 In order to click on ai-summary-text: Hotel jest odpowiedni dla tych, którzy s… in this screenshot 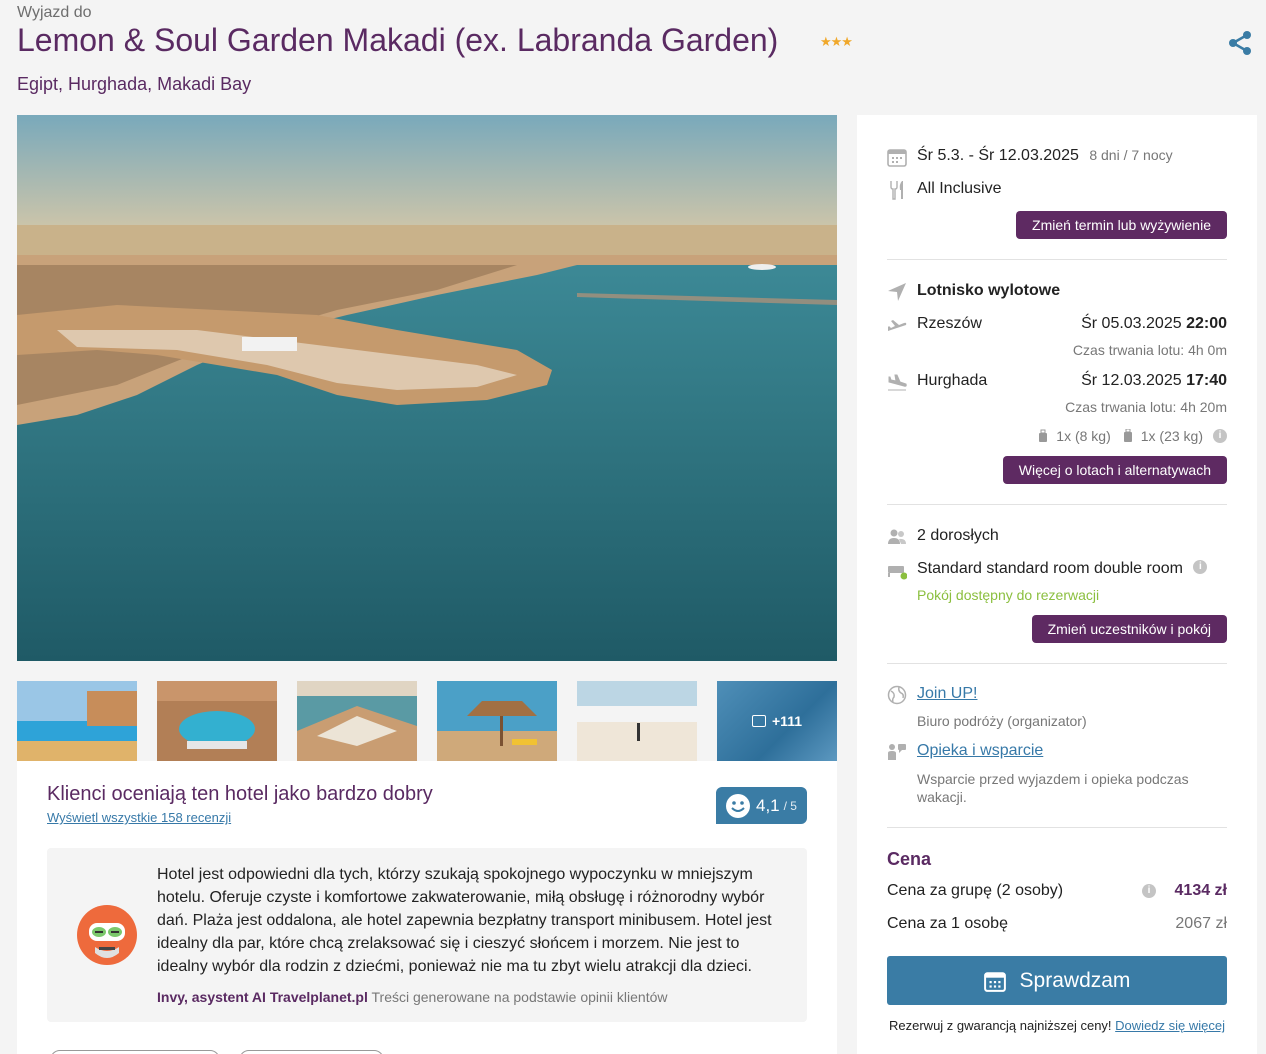, I will do `click(464, 920)`.